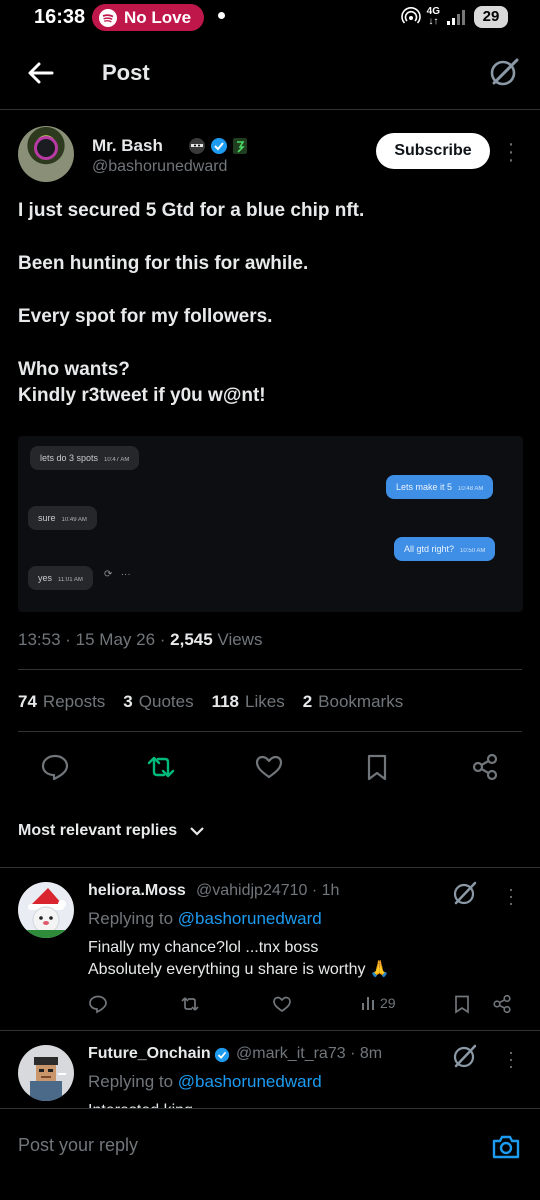 The image size is (540, 1200). I want to click on chat-bubble: sure 10:49 AM, so click(62, 518).